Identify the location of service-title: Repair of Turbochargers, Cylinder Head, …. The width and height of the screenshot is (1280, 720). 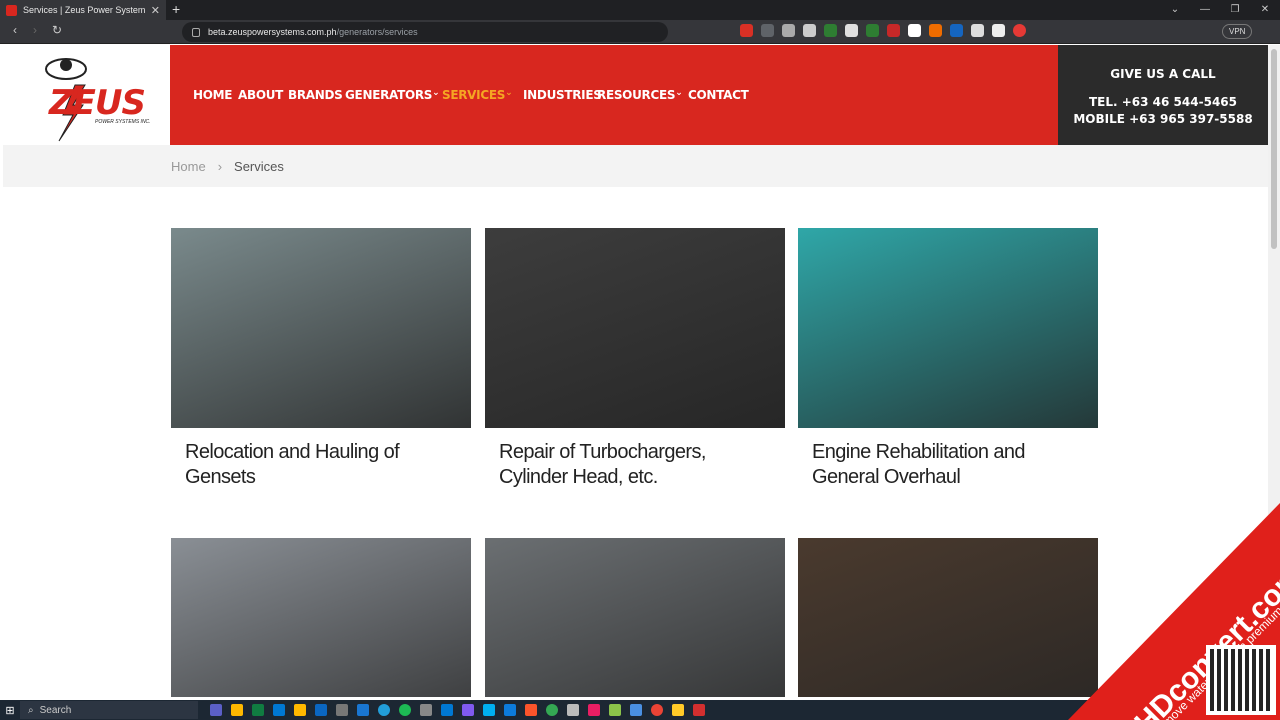
(635, 465).